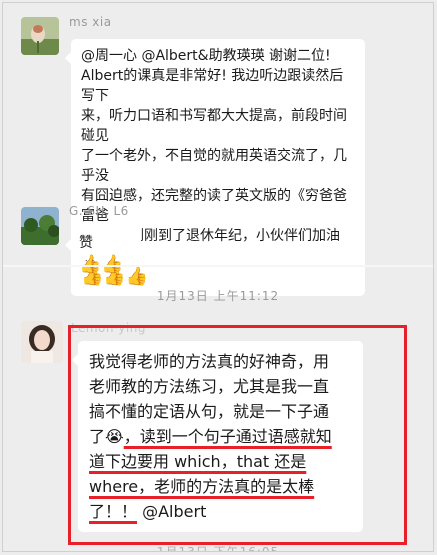 The width and height of the screenshot is (437, 555). What do you see at coordinates (218, 296) in the screenshot?
I see `timestamp: 1月13日 上午11:12` at bounding box center [218, 296].